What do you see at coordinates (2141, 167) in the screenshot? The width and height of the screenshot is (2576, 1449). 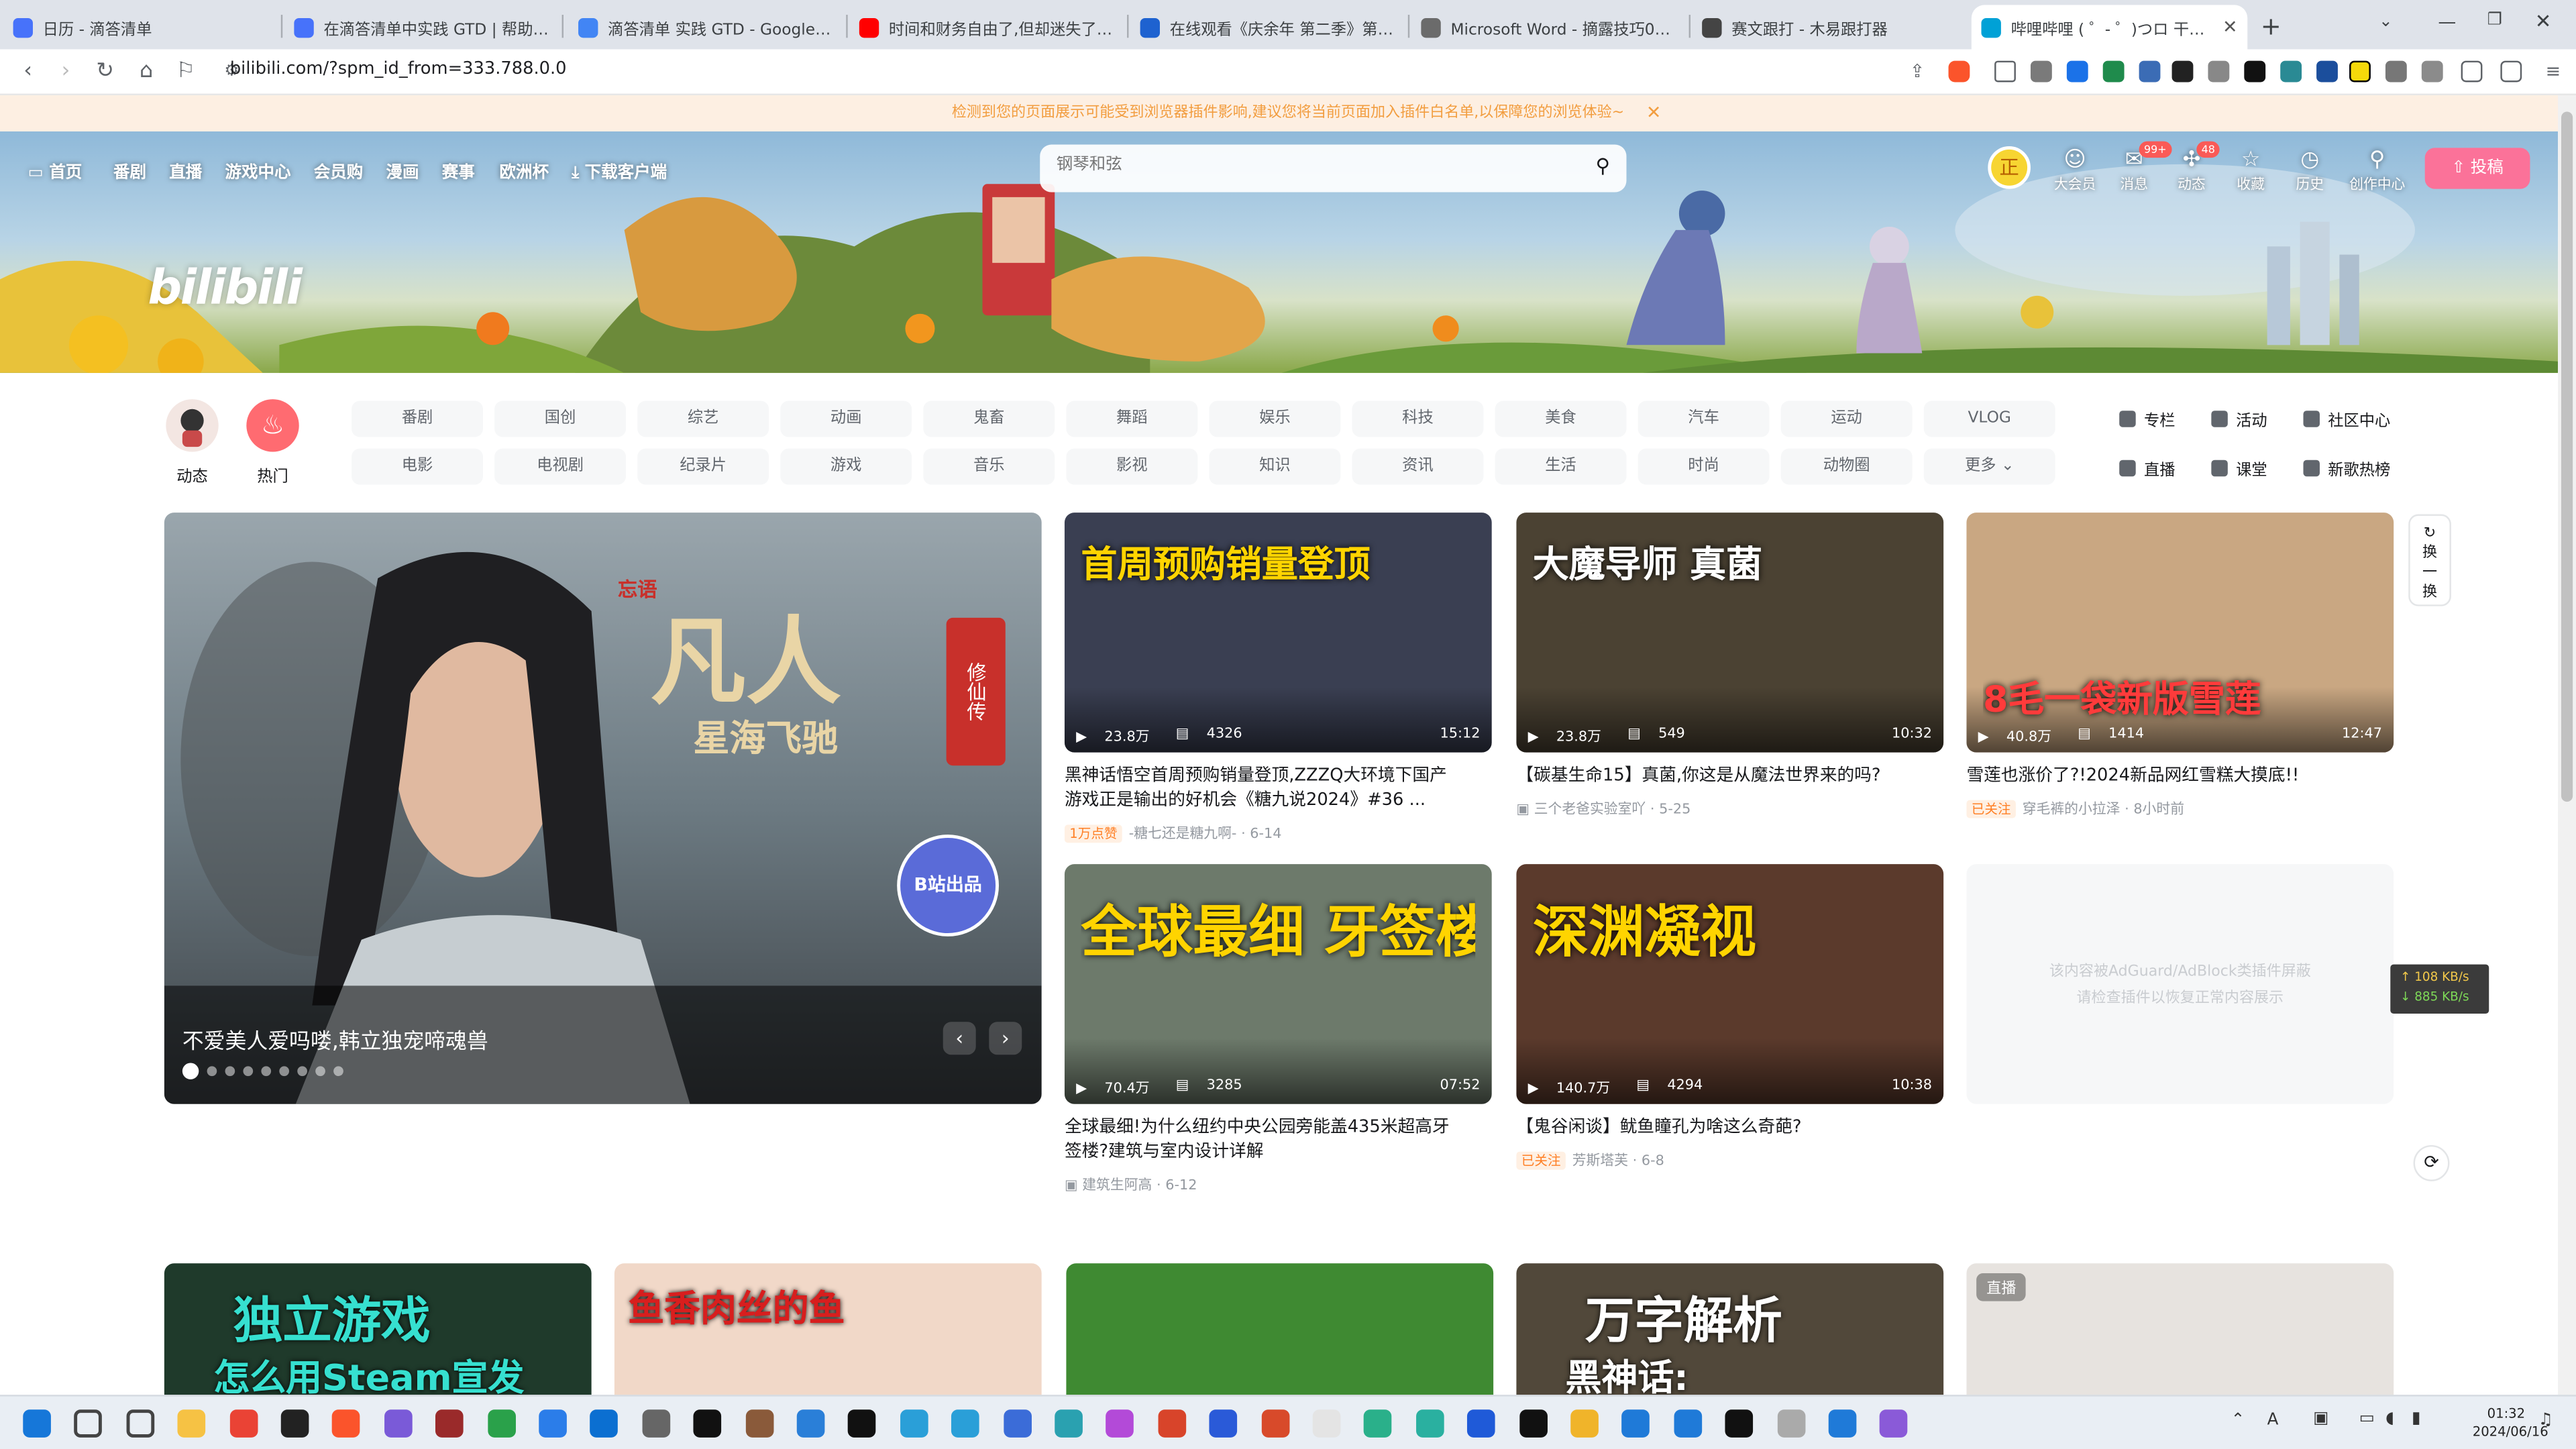 I see `header-messages: ✉ 消息 99+` at bounding box center [2141, 167].